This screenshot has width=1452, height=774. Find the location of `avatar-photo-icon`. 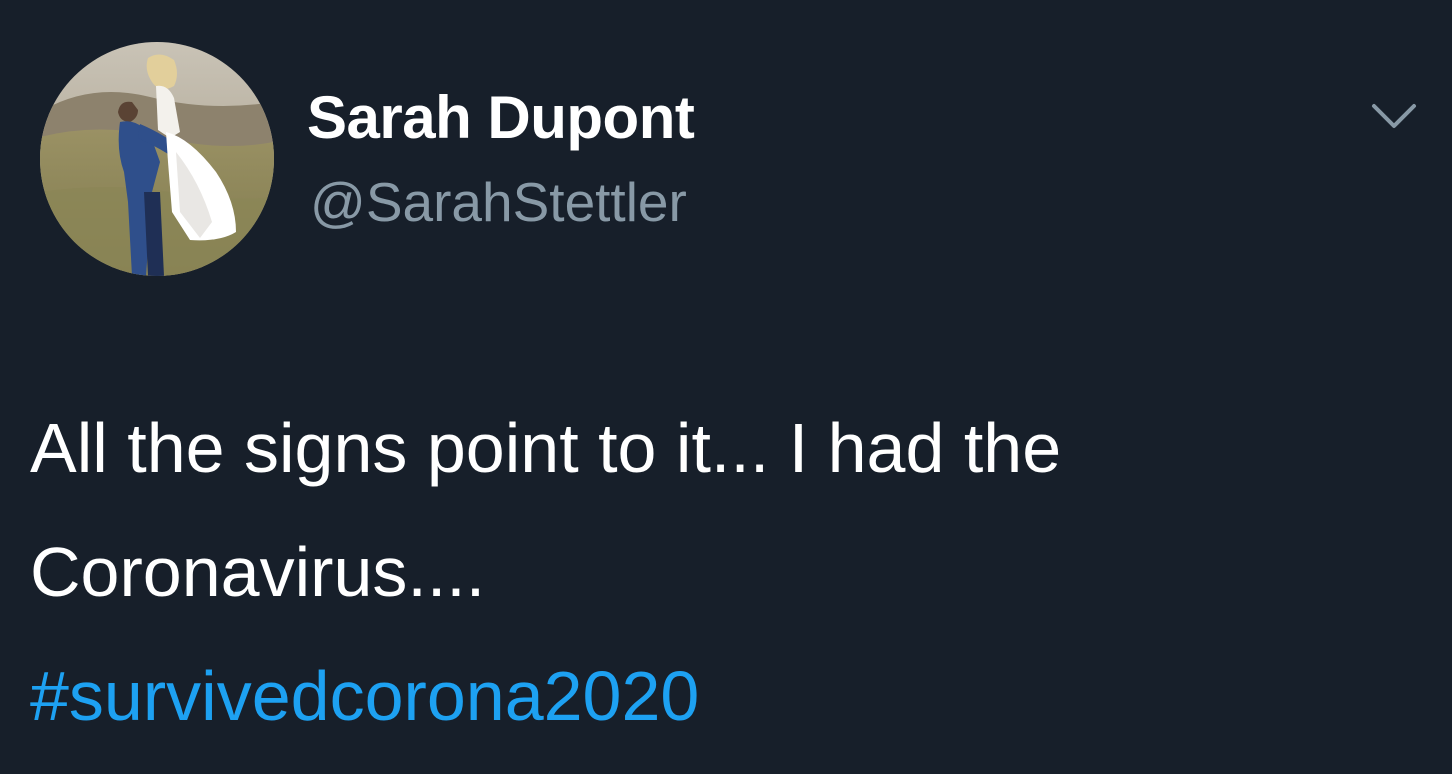

avatar-photo-icon is located at coordinates (157, 159).